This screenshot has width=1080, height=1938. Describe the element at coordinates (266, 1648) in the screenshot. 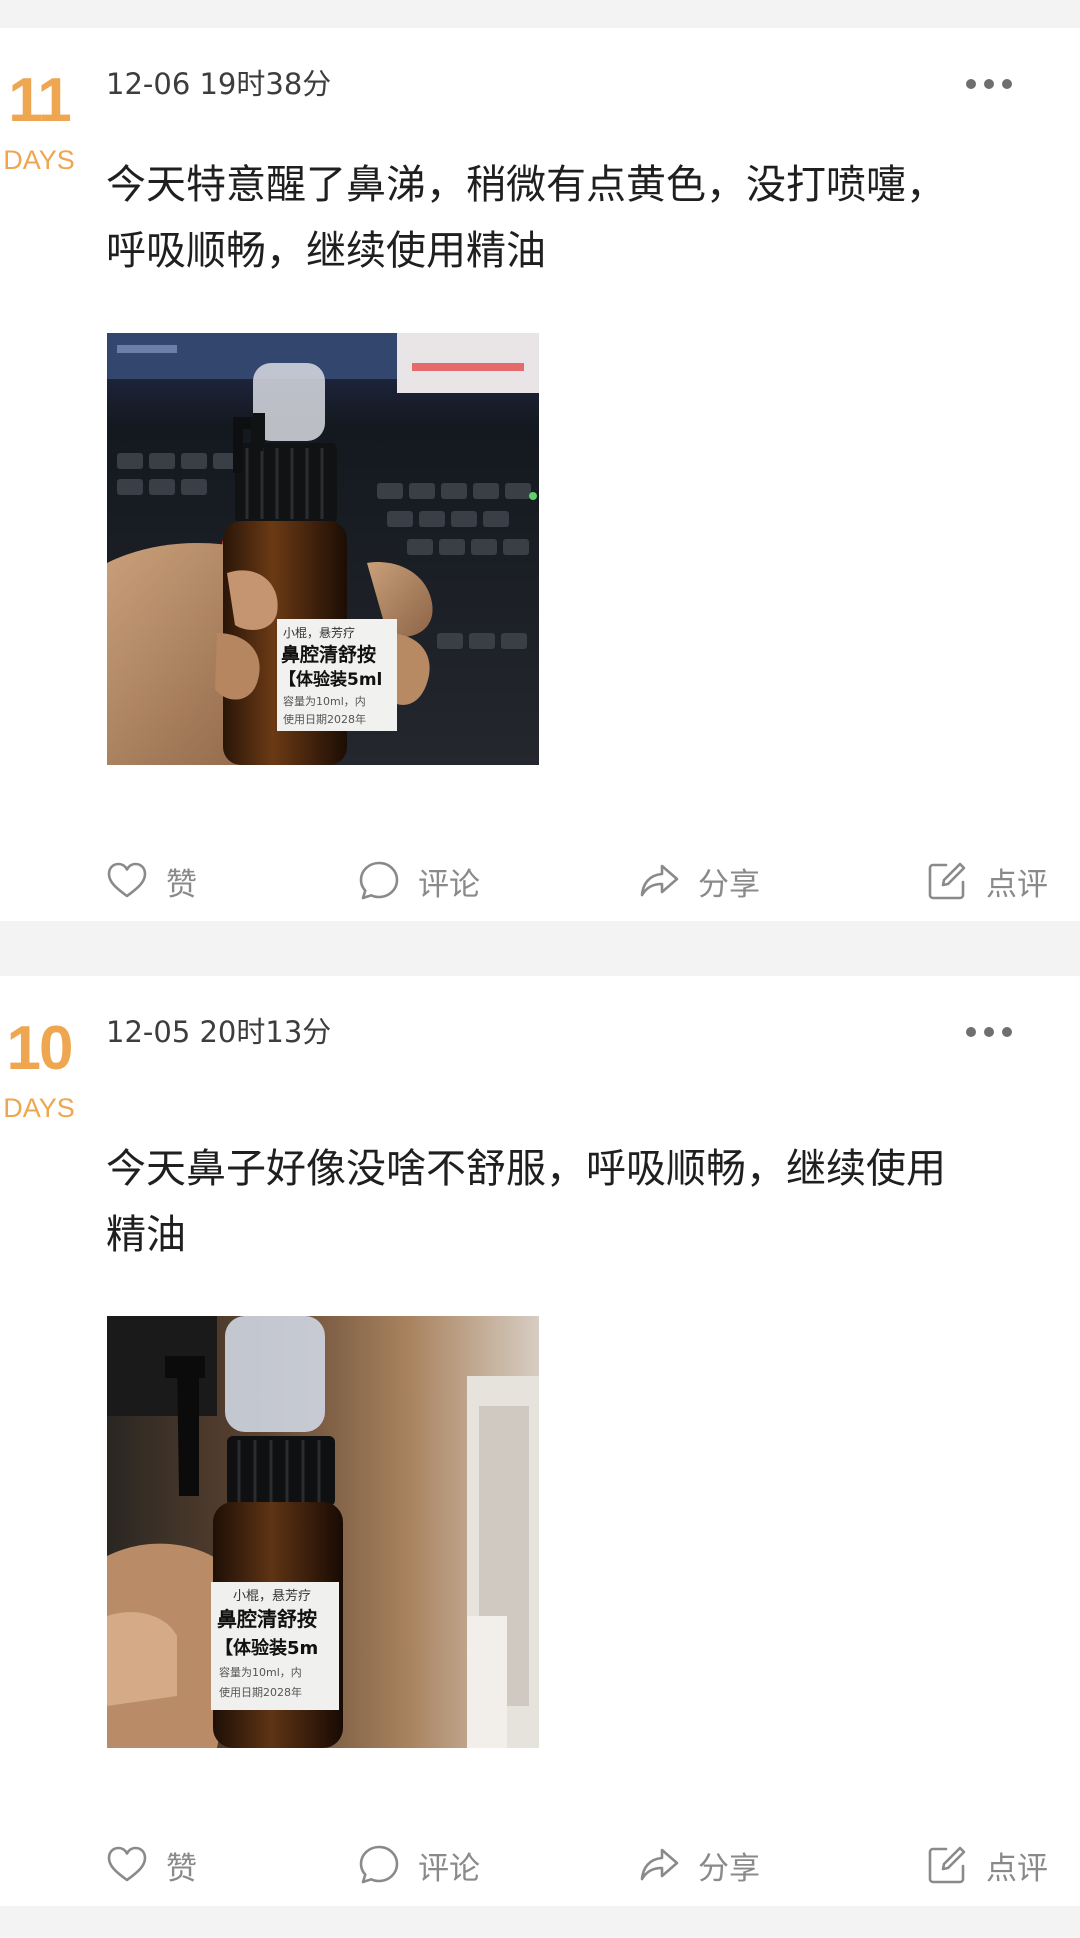

I see `label-text: 【体验装5m` at that location.